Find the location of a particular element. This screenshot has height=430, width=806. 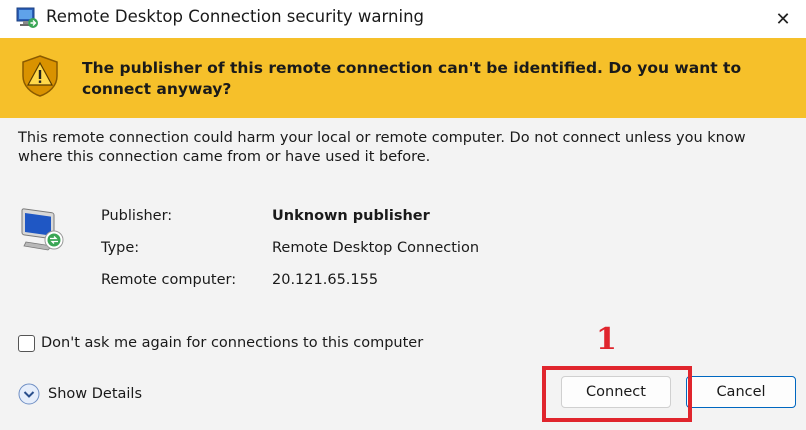

close-icon: ✕ is located at coordinates (783, 19).